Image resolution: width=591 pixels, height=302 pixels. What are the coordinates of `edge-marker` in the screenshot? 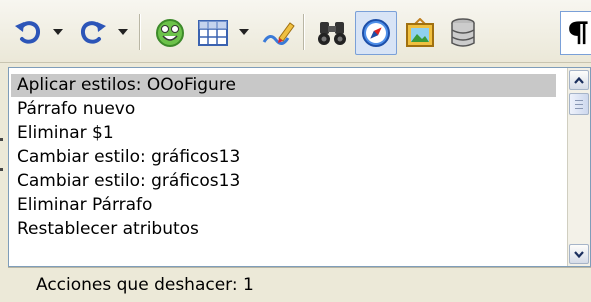 It's located at (2, 155).